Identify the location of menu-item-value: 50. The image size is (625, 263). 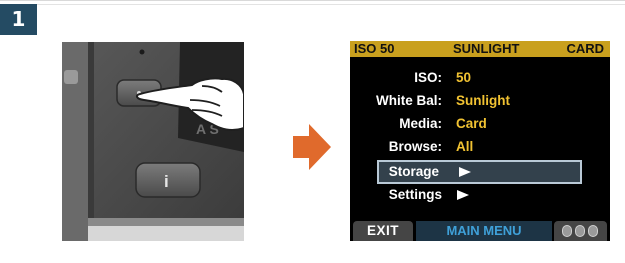
(464, 77).